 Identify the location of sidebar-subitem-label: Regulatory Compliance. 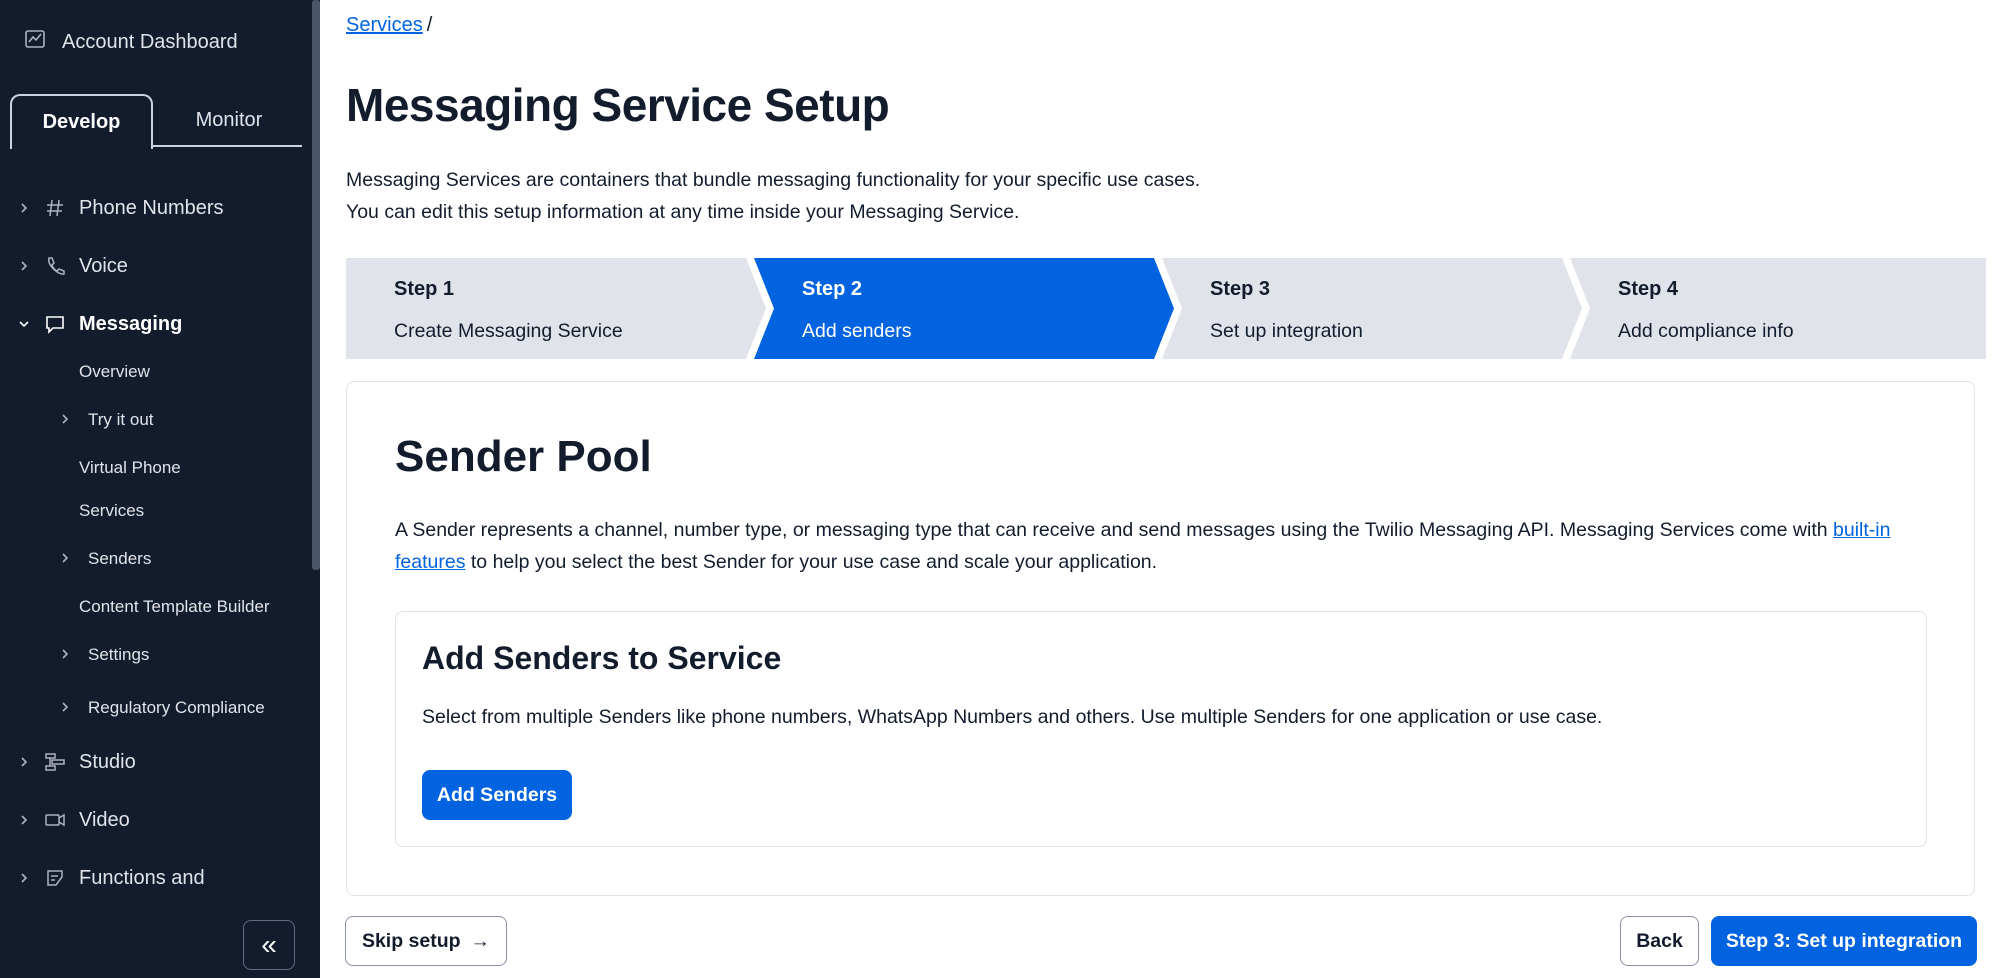
(176, 707).